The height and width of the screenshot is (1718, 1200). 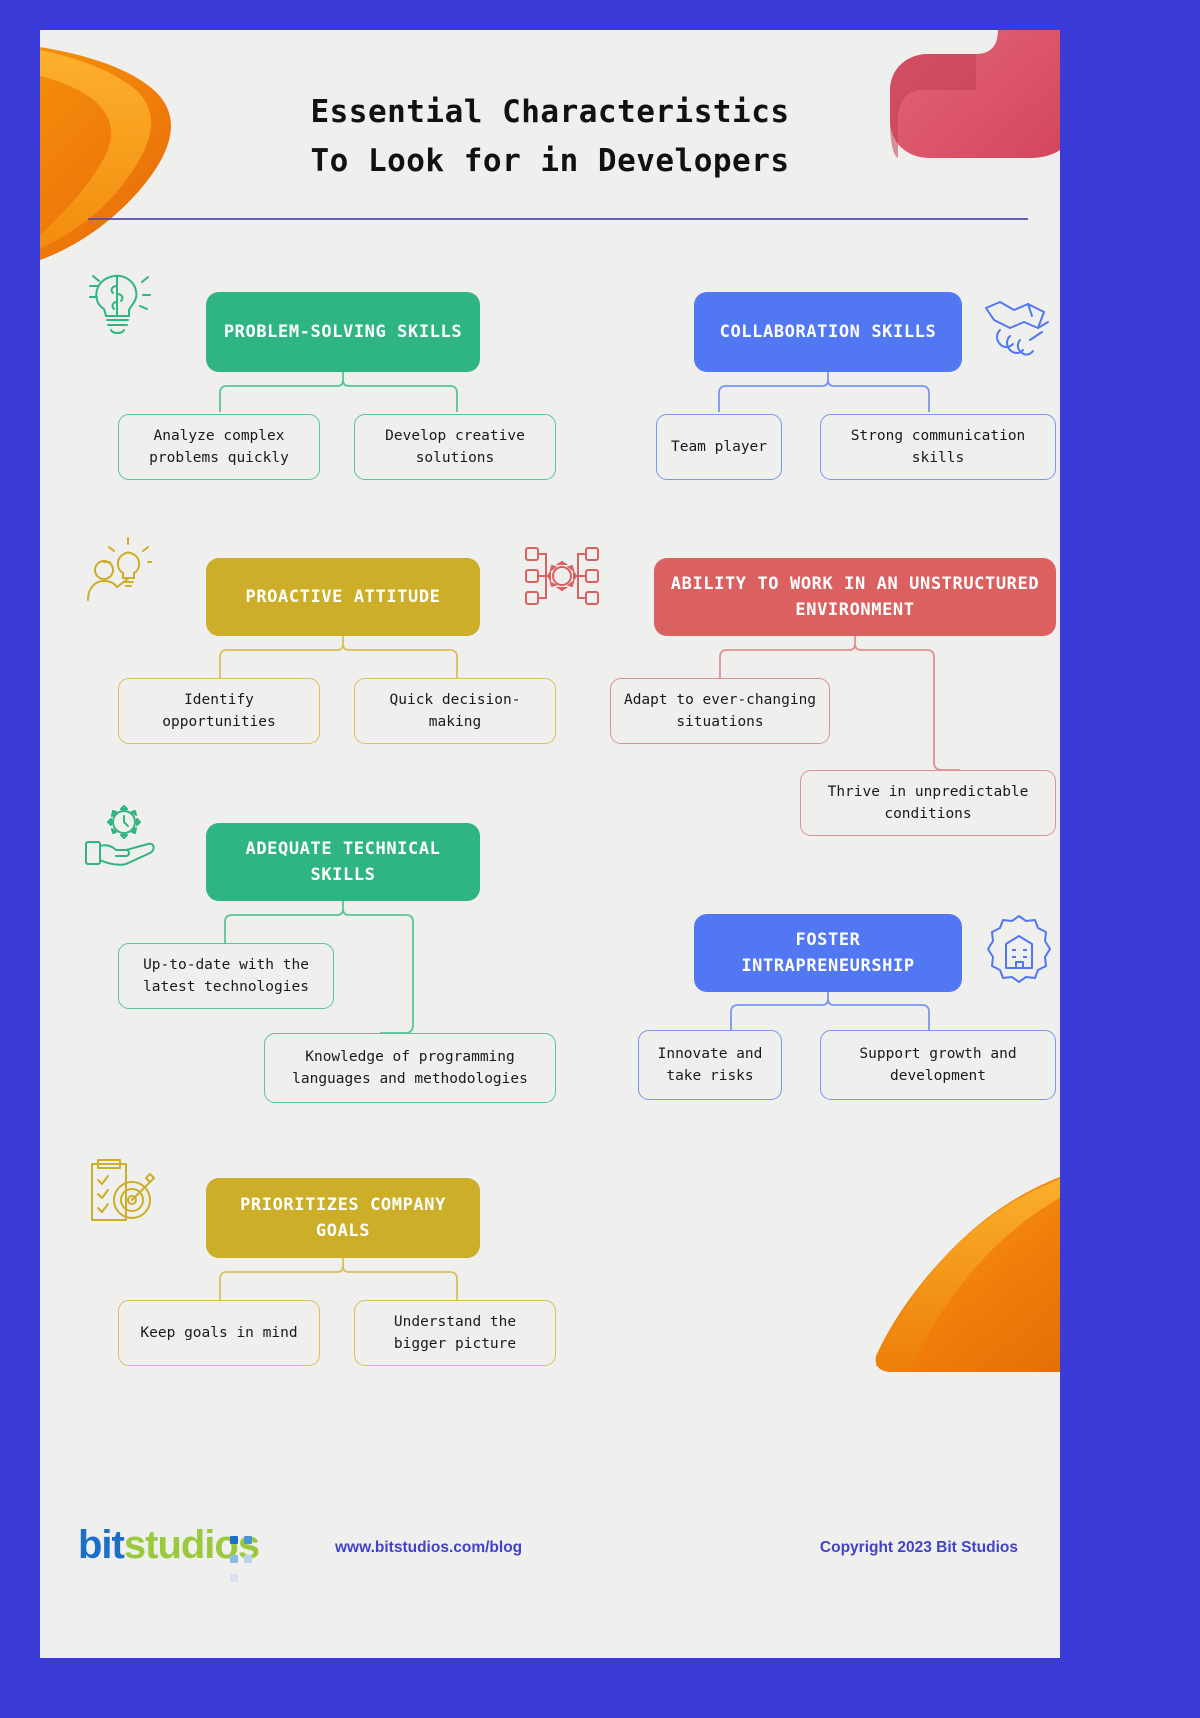 What do you see at coordinates (343, 597) in the screenshot?
I see `proactive-attitude-heading: PROACTIVE ATTITUDE` at bounding box center [343, 597].